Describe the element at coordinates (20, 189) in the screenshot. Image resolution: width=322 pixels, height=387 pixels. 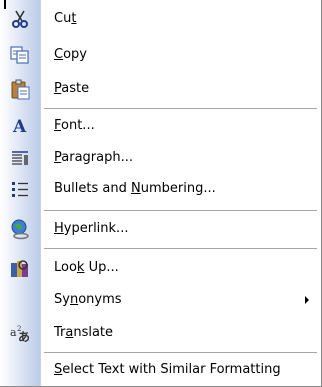
I see `bullets-icon` at that location.